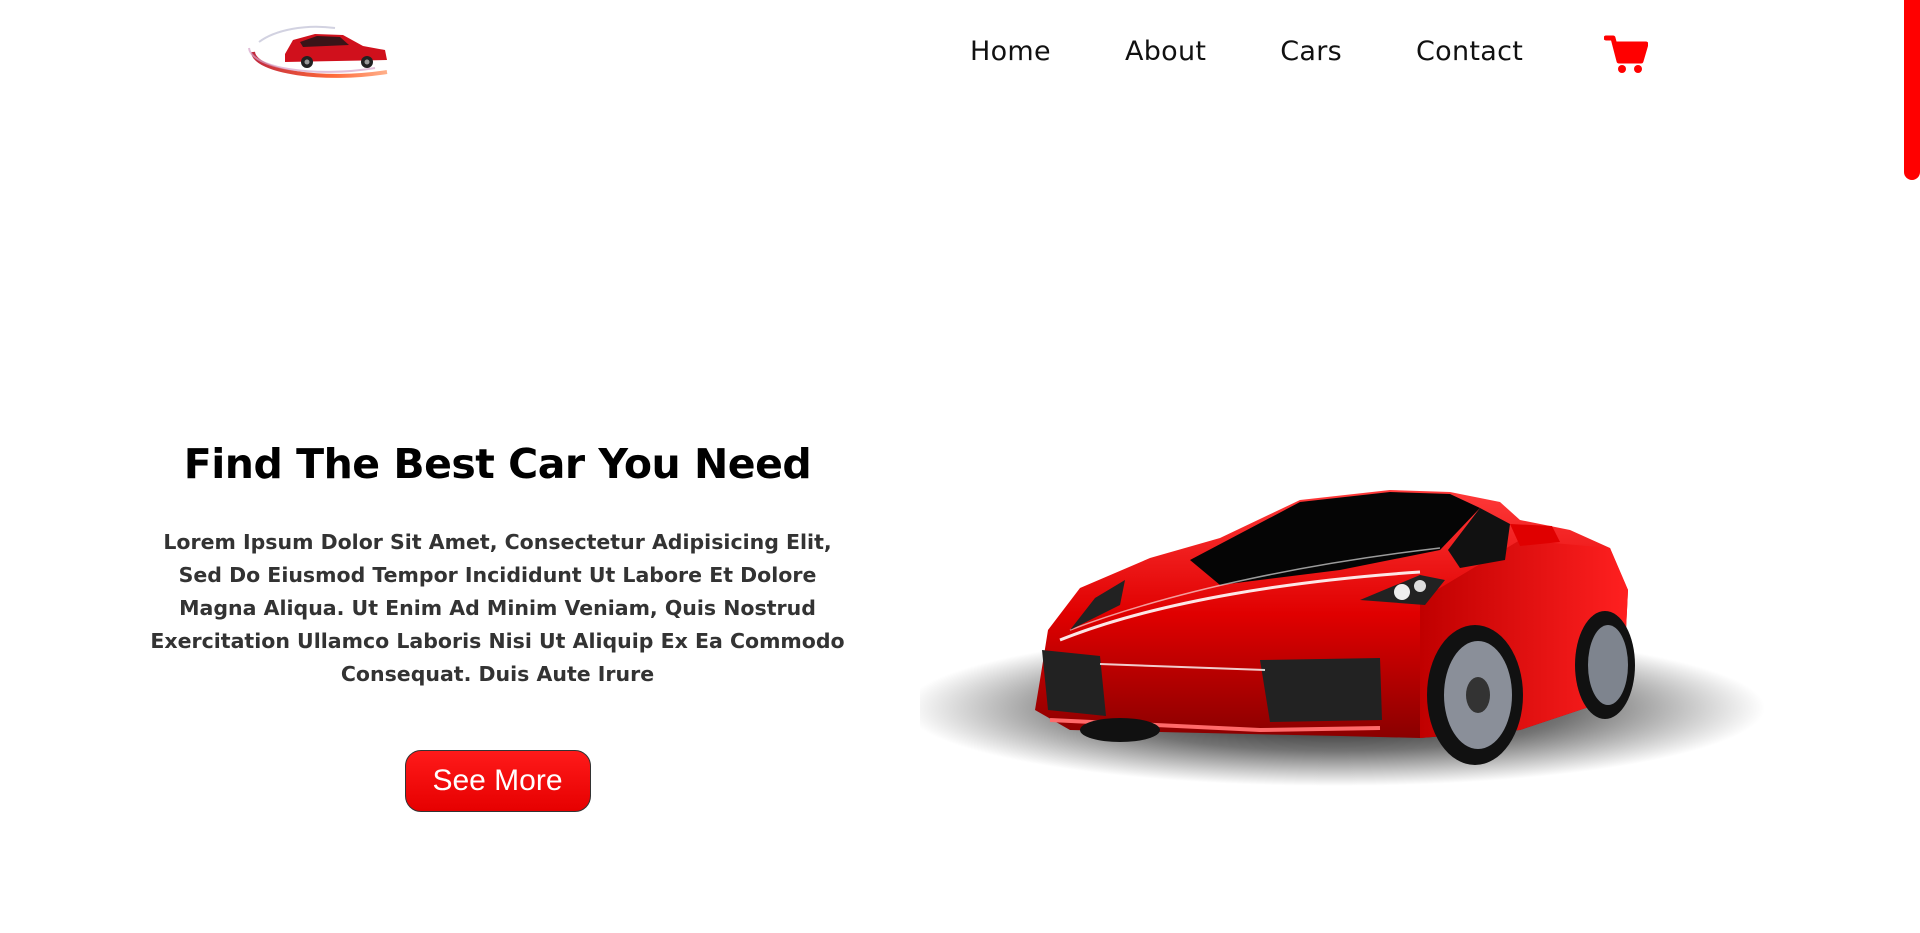 Image resolution: width=1920 pixels, height=933 pixels. What do you see at coordinates (1469, 51) in the screenshot?
I see `nav-contact-link: Contact` at bounding box center [1469, 51].